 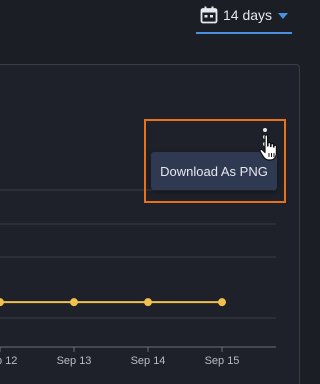 What do you see at coordinates (222, 361) in the screenshot?
I see `x-tick-label: Sep 15` at bounding box center [222, 361].